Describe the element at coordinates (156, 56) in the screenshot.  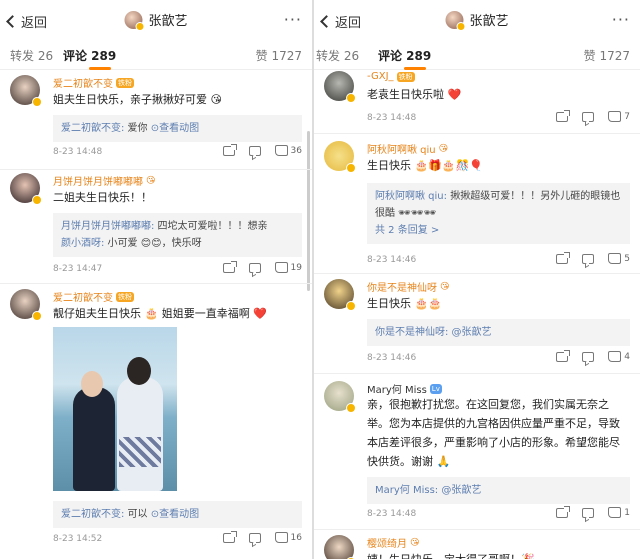
I see `tab-bar: 转发 26 评论 289 赞 1727` at that location.